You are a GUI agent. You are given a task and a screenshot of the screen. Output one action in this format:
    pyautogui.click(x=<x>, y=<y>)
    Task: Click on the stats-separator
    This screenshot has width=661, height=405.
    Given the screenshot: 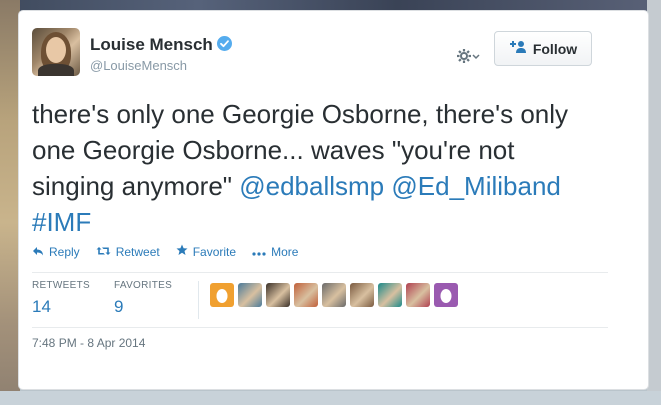 What is the action you would take?
    pyautogui.click(x=198, y=300)
    